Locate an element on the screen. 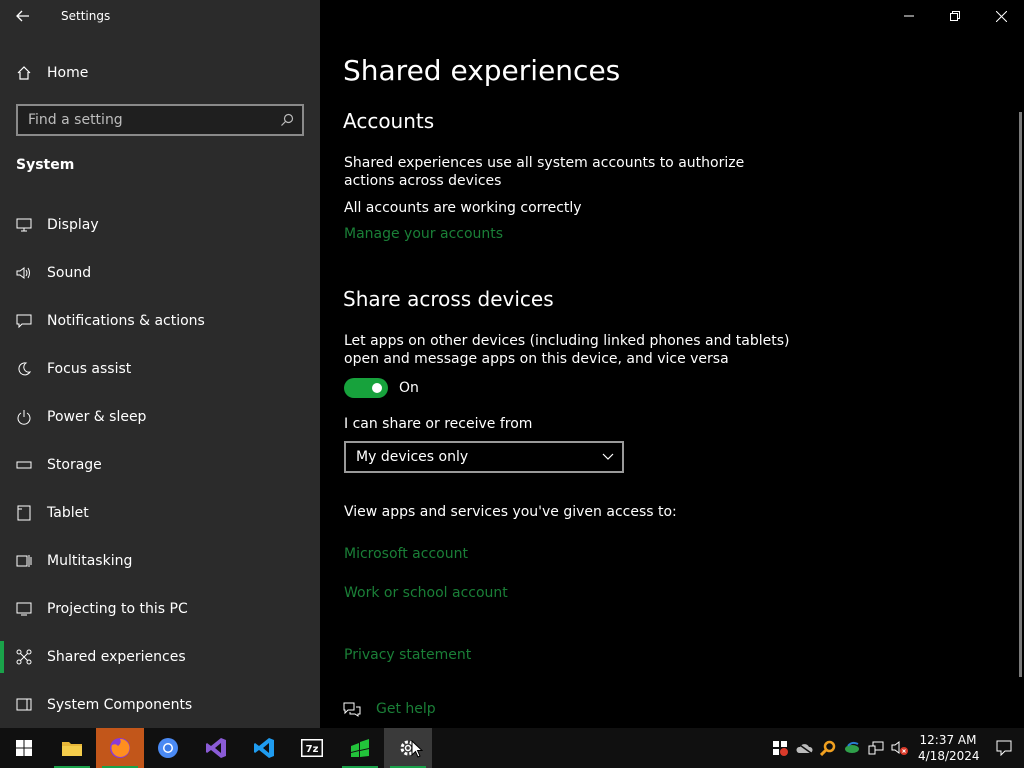 The height and width of the screenshot is (768, 1024). green-app-icon is located at coordinates (360, 748).